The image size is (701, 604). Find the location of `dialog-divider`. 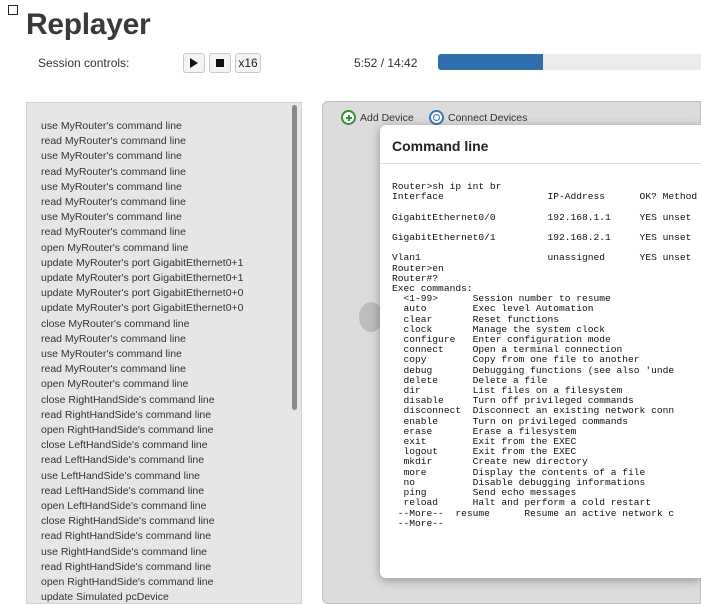

dialog-divider is located at coordinates (540, 163).